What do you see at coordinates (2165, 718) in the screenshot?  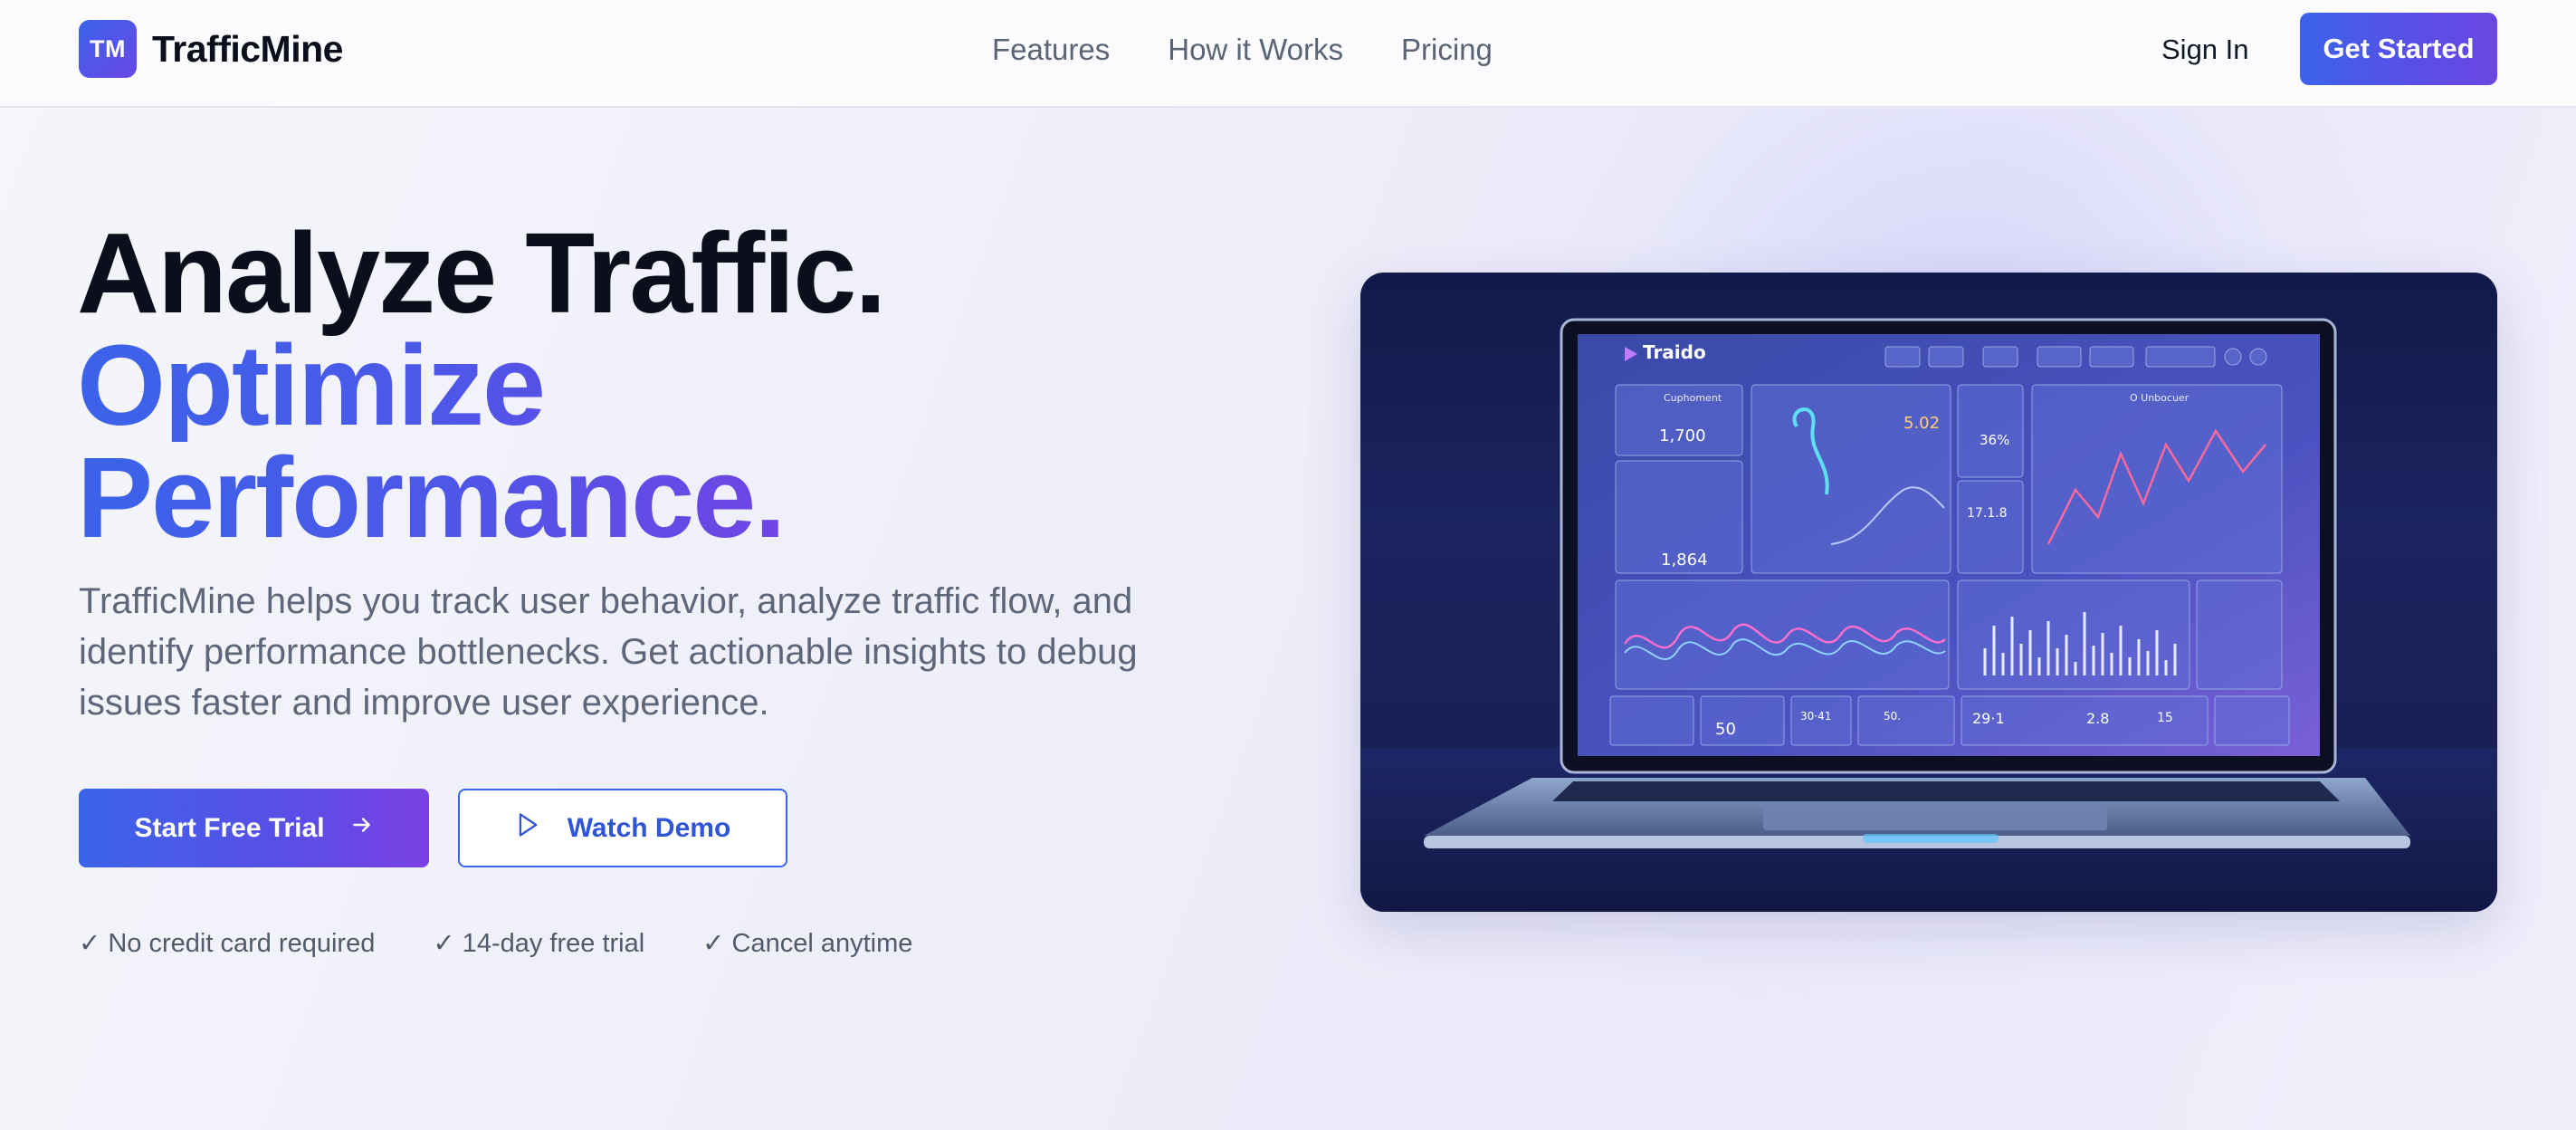 I see `laptop-footer-6: 15` at bounding box center [2165, 718].